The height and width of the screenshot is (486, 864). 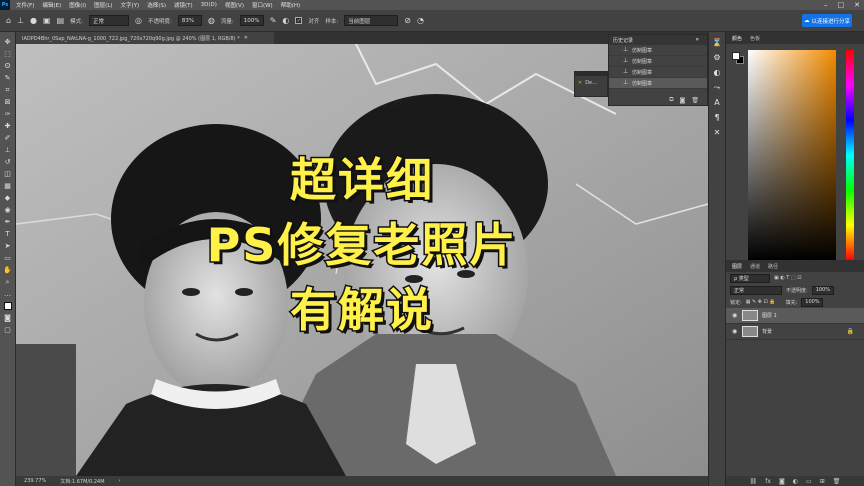 What do you see at coordinates (697, 39) in the screenshot?
I see `collapse-panel-icon: »` at bounding box center [697, 39].